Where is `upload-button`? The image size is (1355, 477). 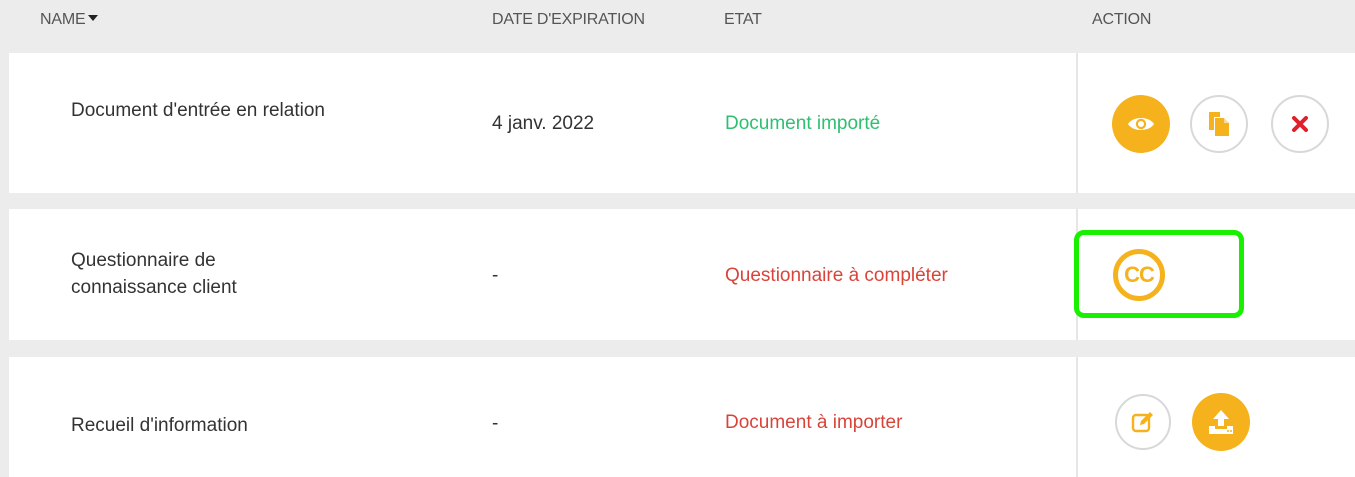
upload-button is located at coordinates (1221, 422).